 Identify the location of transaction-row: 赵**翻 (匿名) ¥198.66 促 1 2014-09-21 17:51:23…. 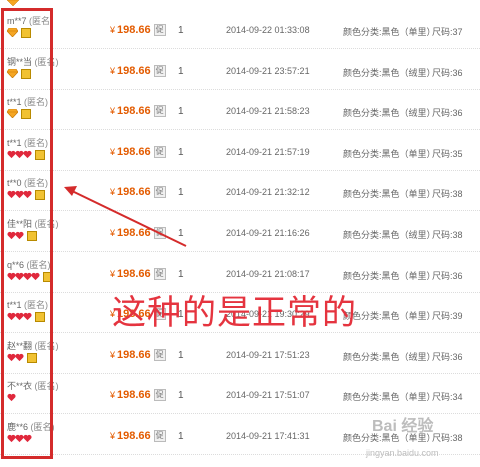
(240, 353).